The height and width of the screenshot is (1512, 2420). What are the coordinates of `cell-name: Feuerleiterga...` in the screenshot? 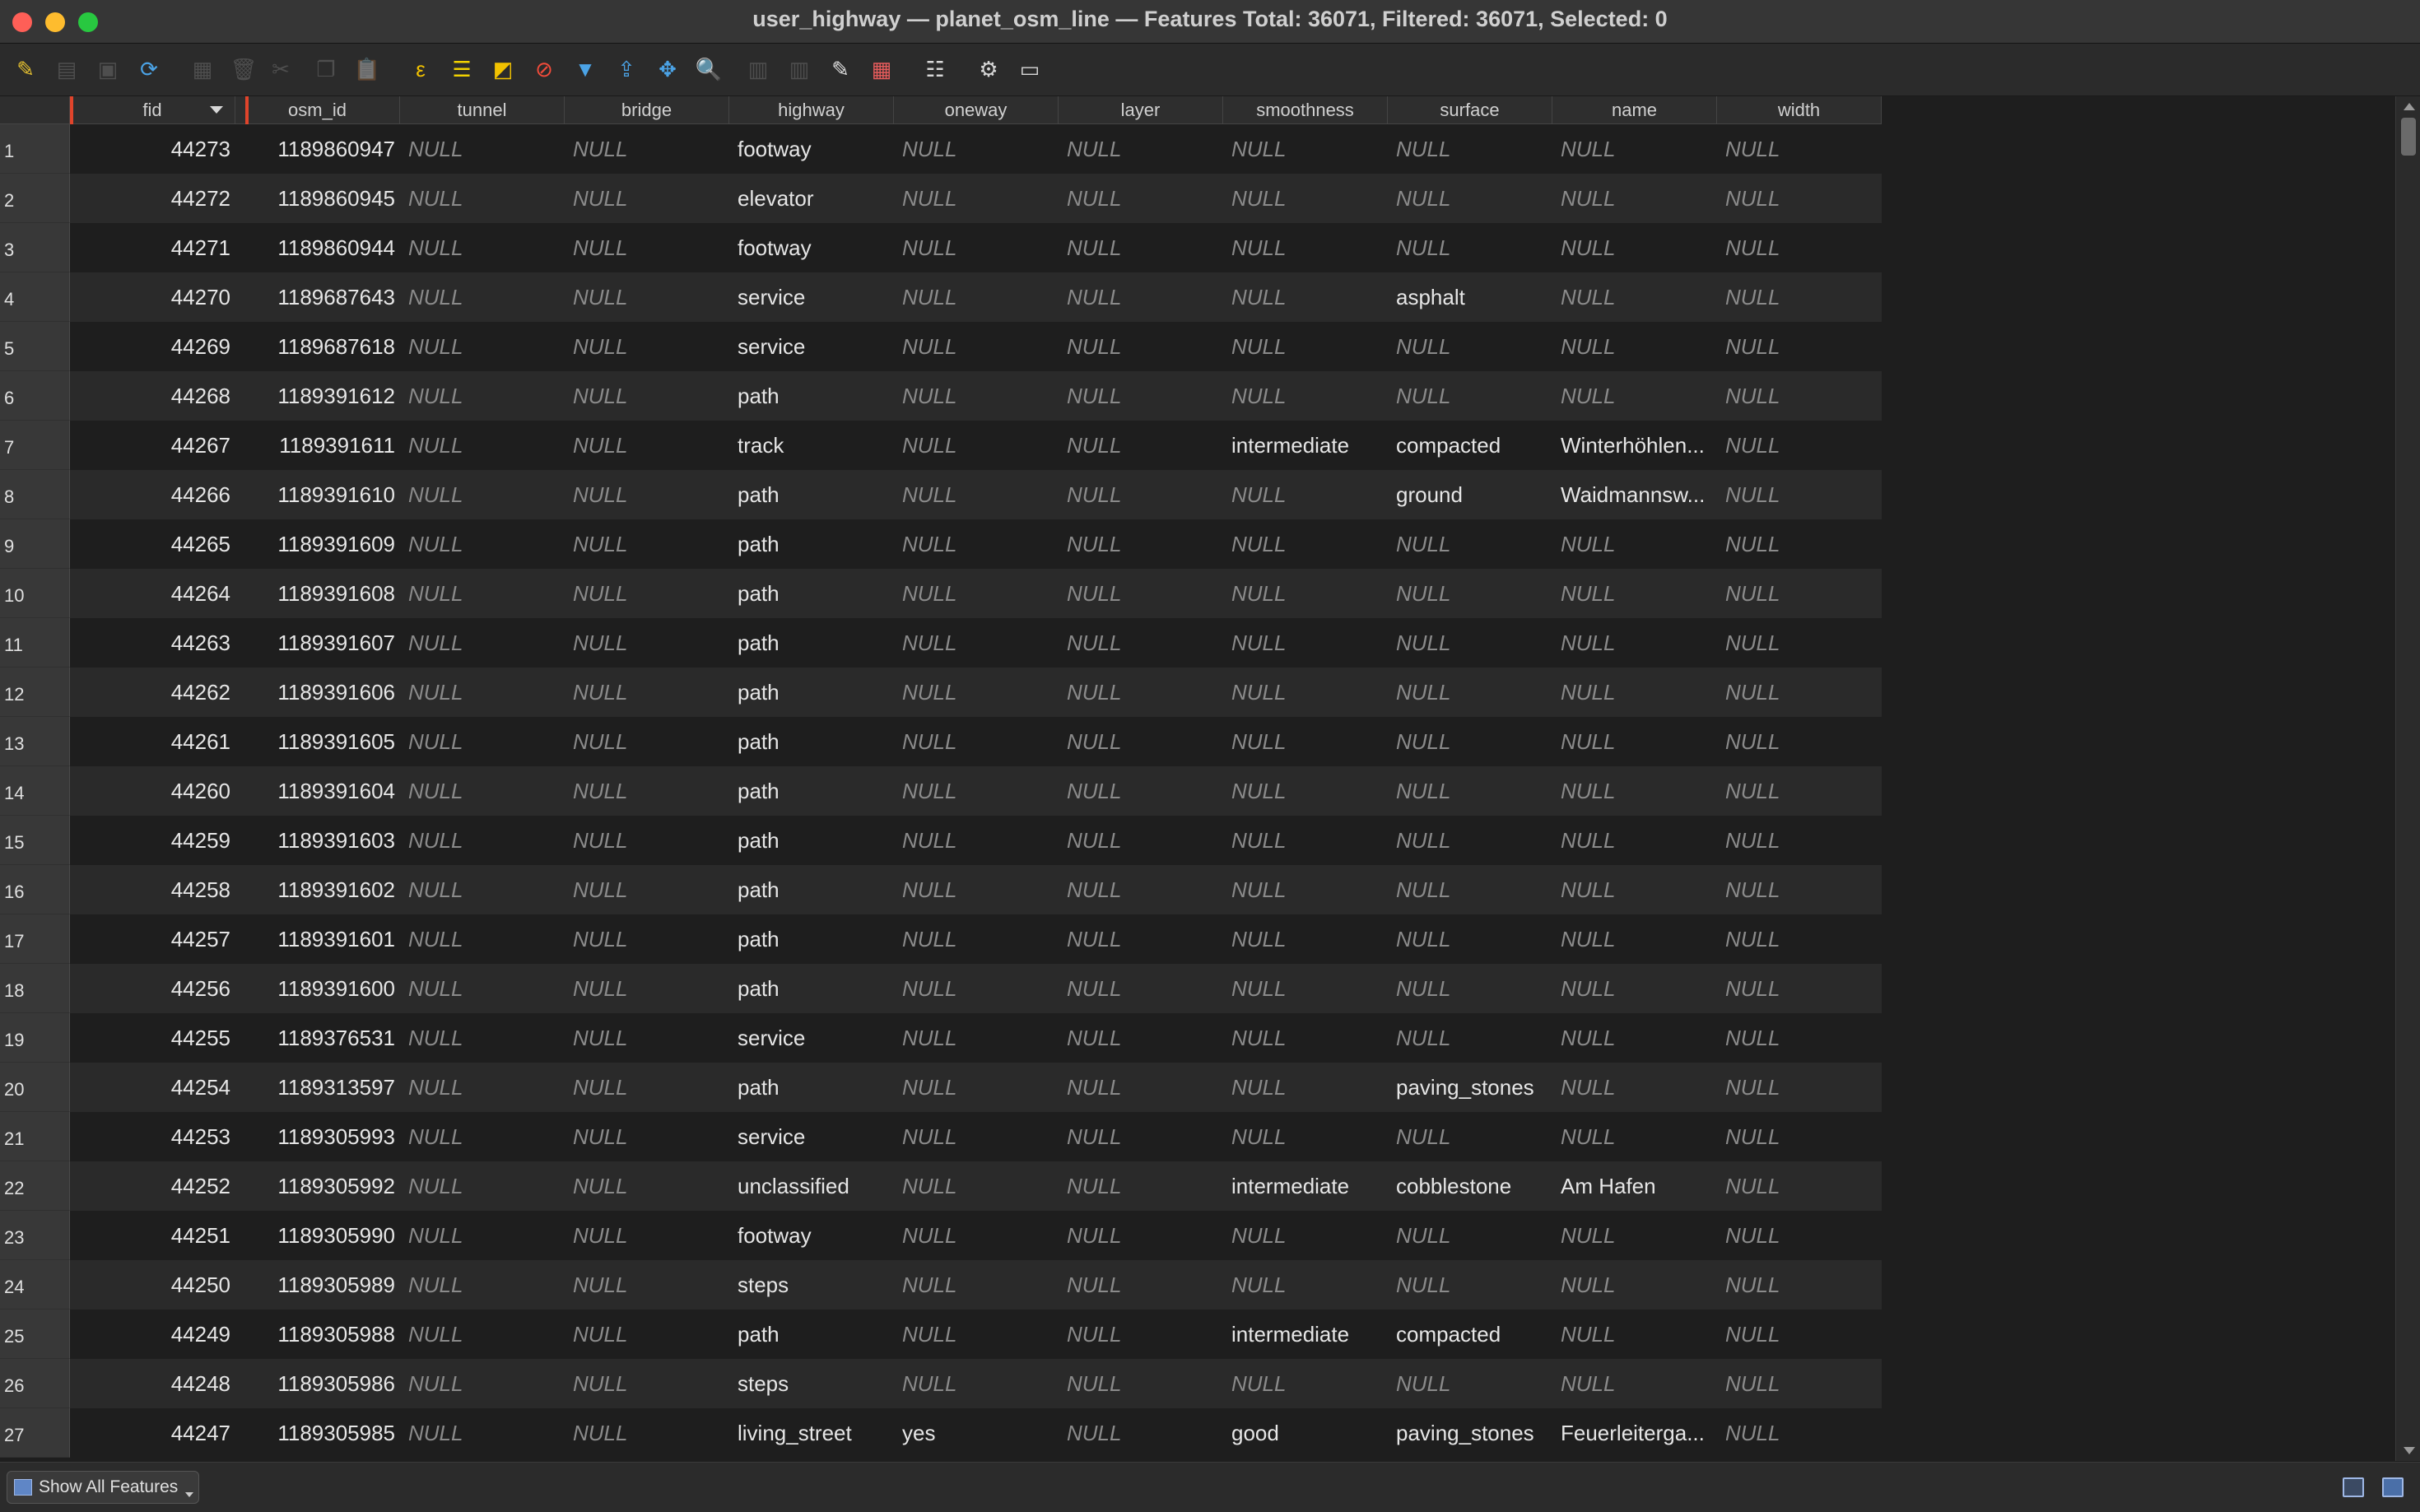 It's located at (1634, 1433).